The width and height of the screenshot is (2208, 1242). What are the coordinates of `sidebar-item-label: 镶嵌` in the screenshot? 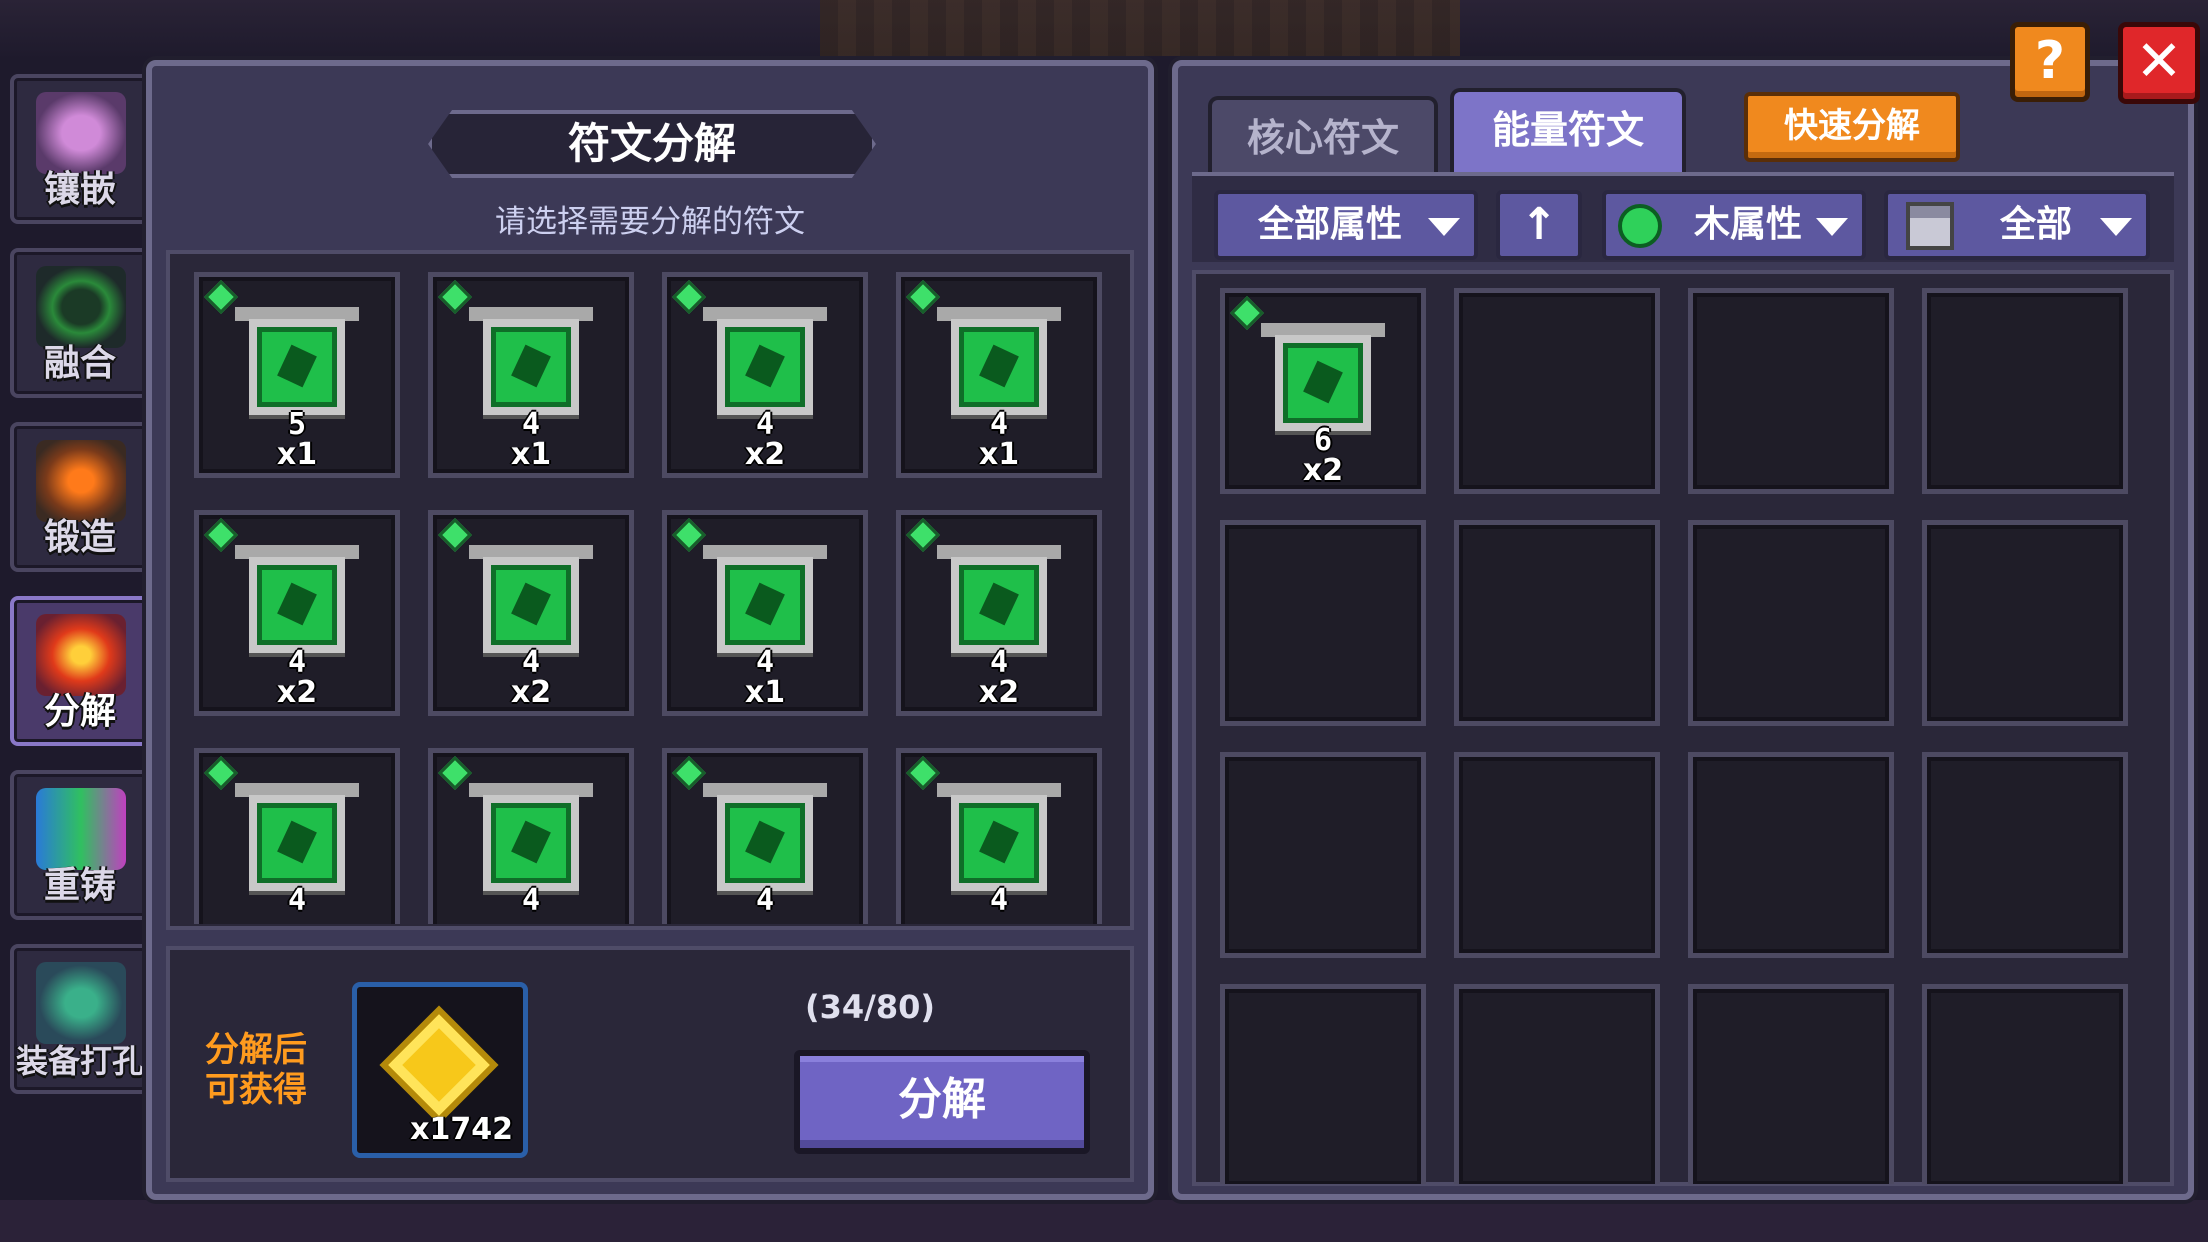 It's located at (79, 189).